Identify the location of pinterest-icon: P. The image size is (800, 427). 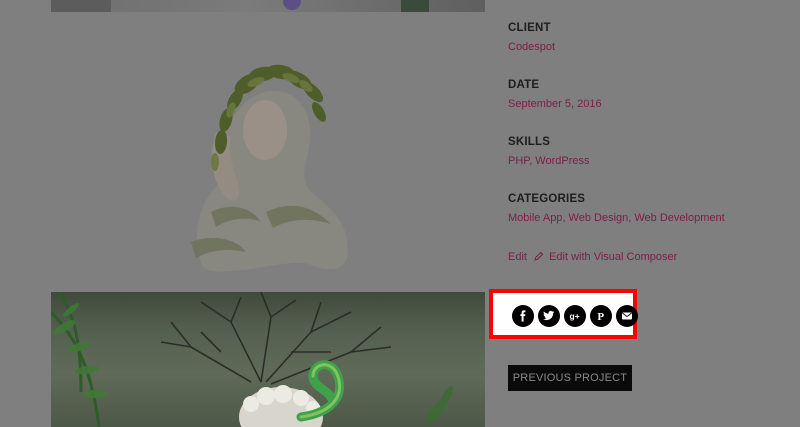
(600, 316).